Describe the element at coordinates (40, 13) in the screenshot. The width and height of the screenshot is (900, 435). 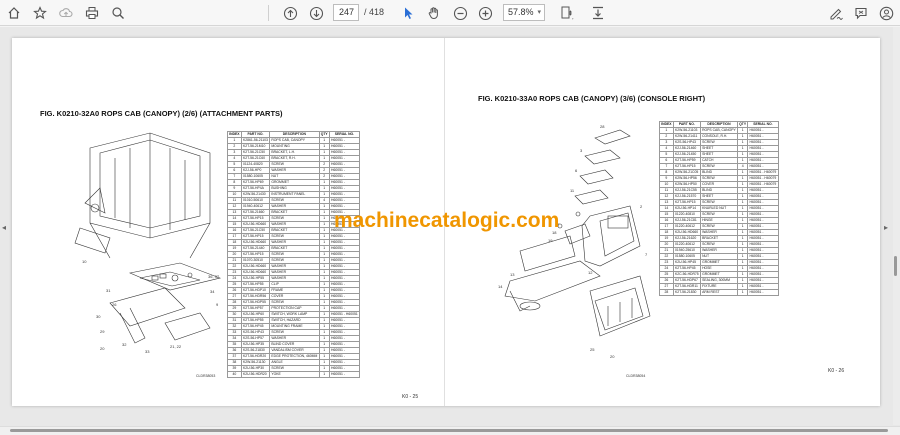
I see `bookmark-icon` at that location.